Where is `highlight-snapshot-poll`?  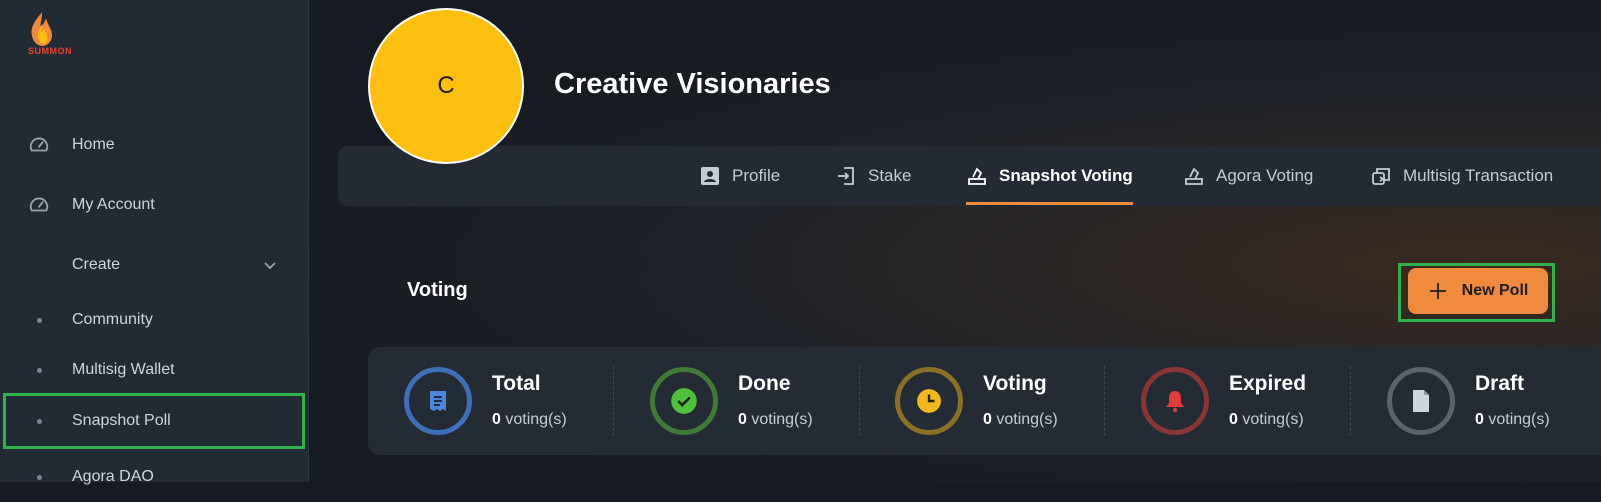
highlight-snapshot-poll is located at coordinates (154, 421).